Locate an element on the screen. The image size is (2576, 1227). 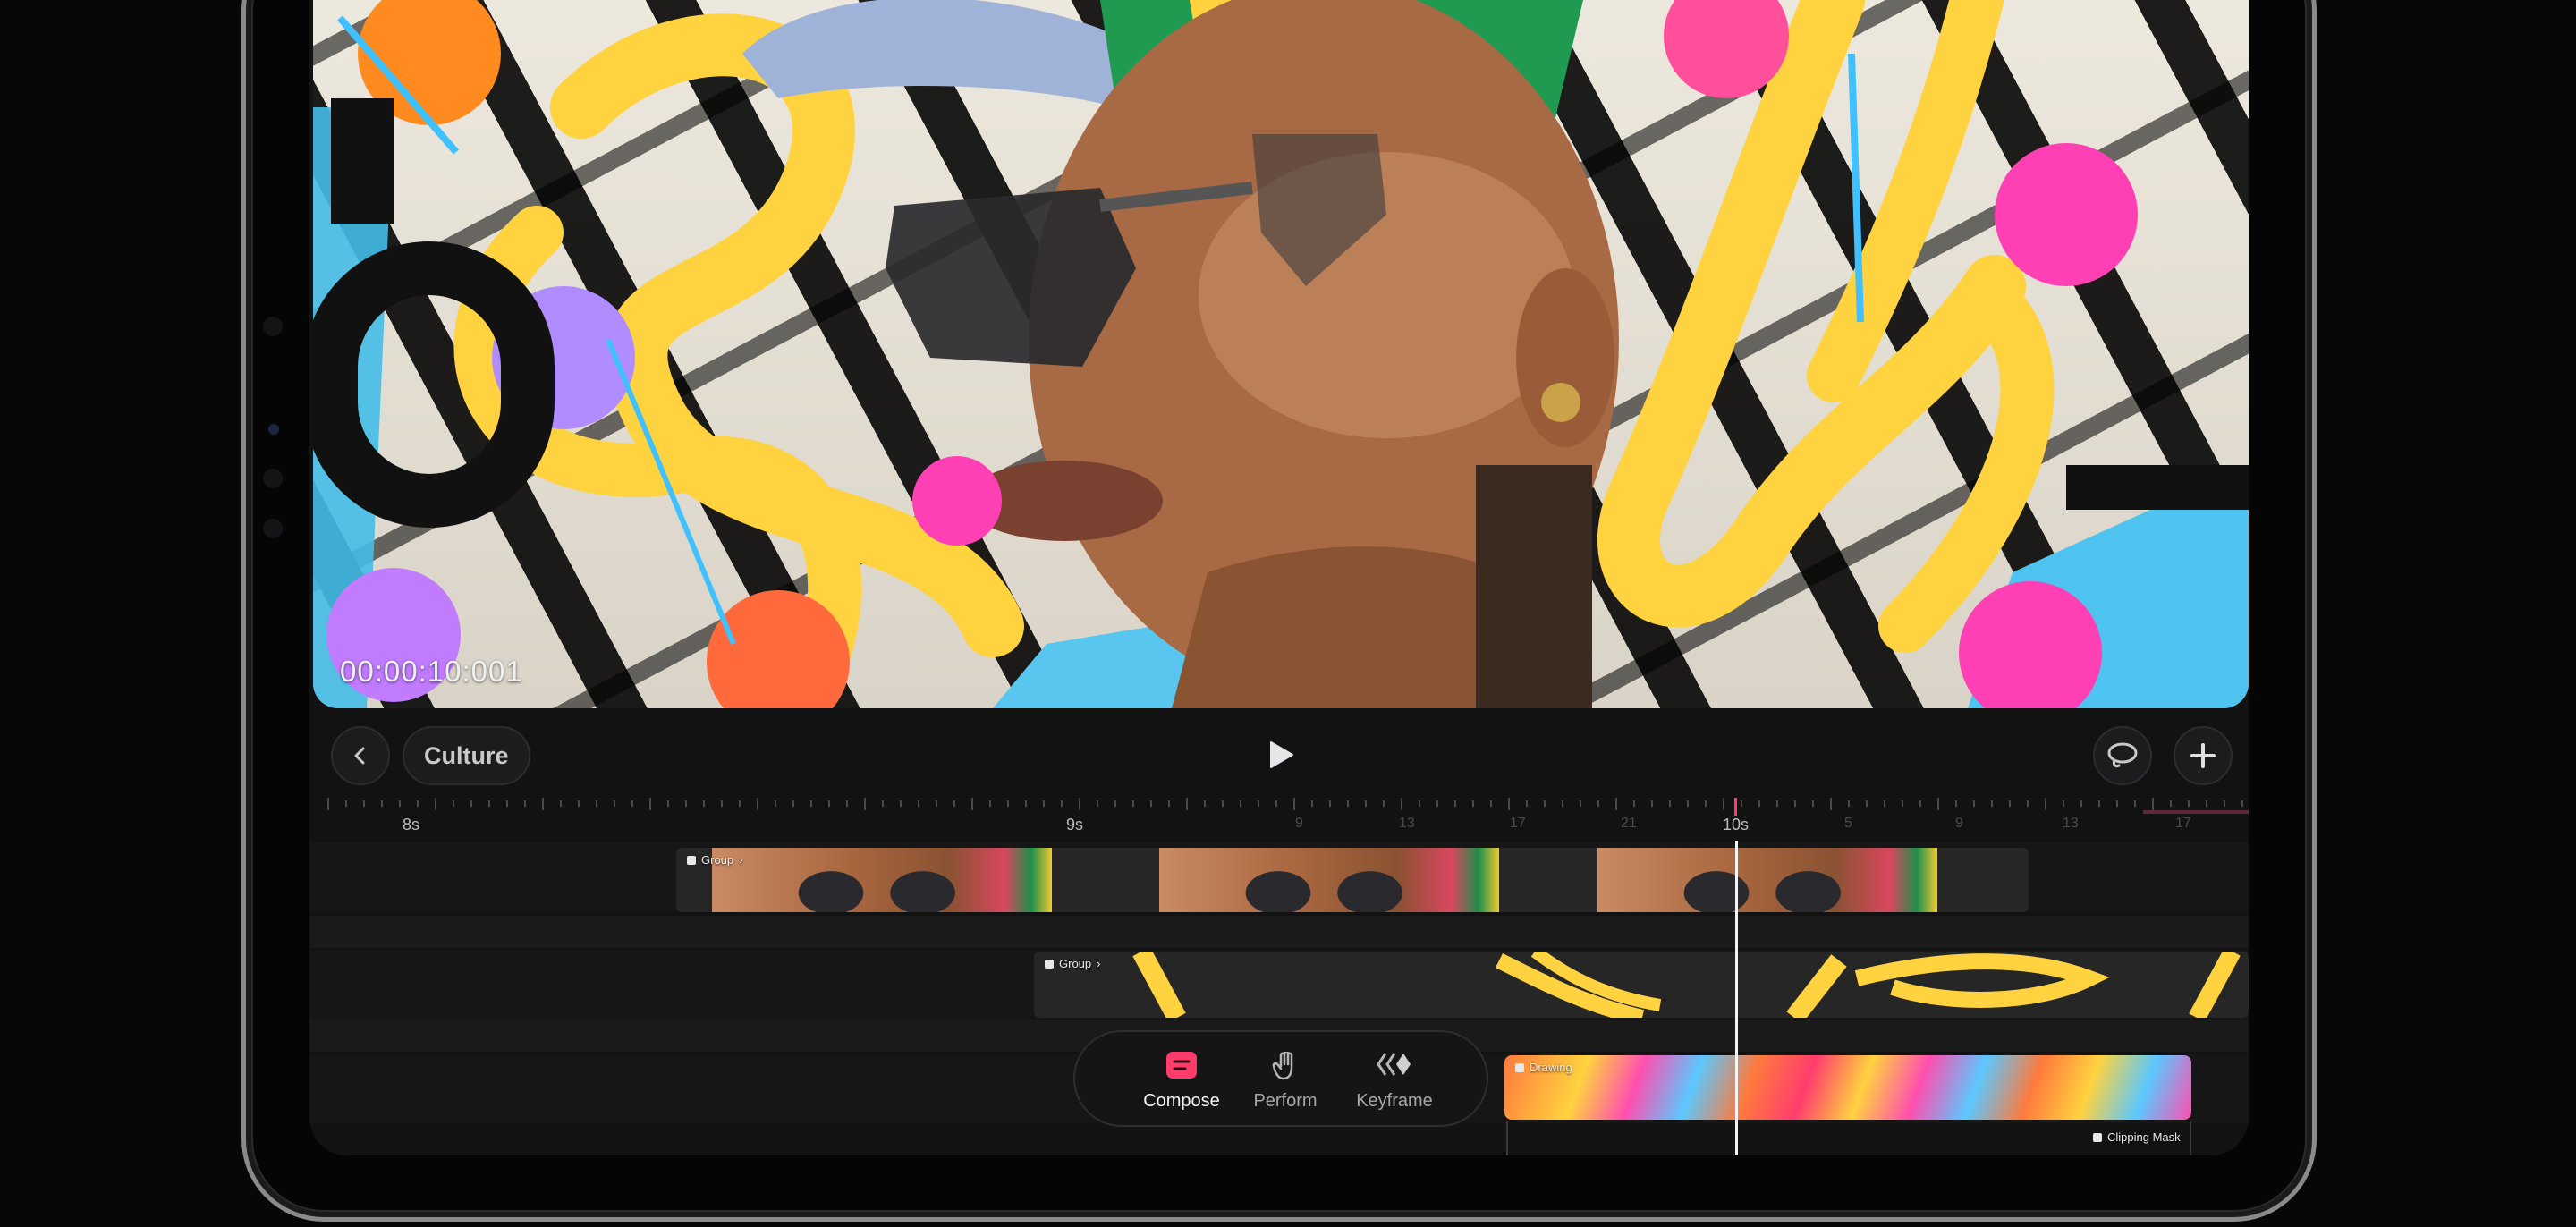
range-marker is located at coordinates (2196, 812).